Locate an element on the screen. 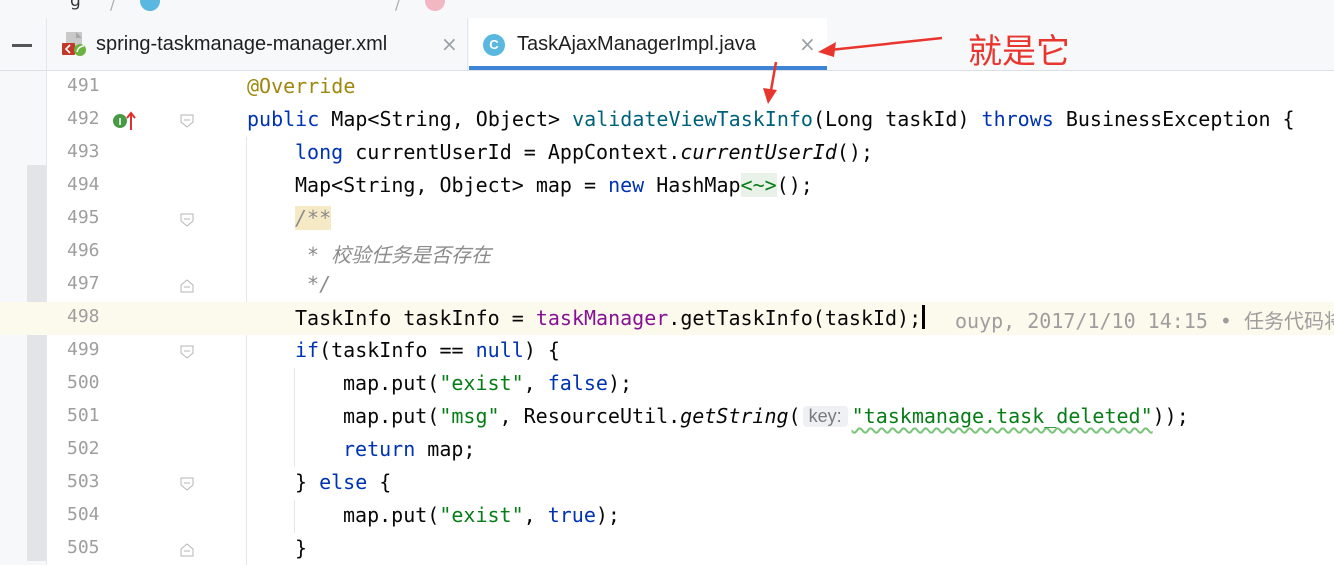  line-number: 491 is located at coordinates (83, 85).